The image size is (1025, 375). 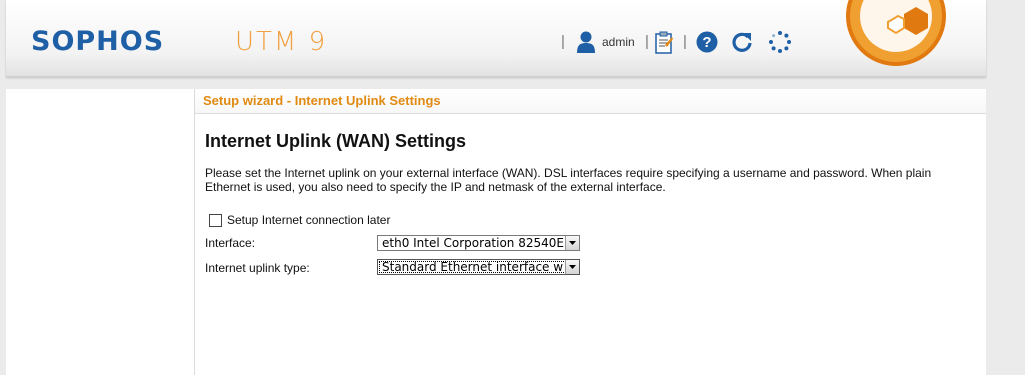 I want to click on user-name-link: admin, so click(x=618, y=42).